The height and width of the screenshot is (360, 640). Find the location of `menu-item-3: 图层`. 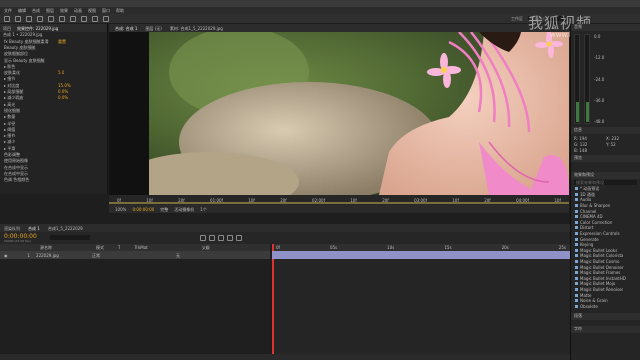

menu-item-3: 图层 is located at coordinates (50, 10).